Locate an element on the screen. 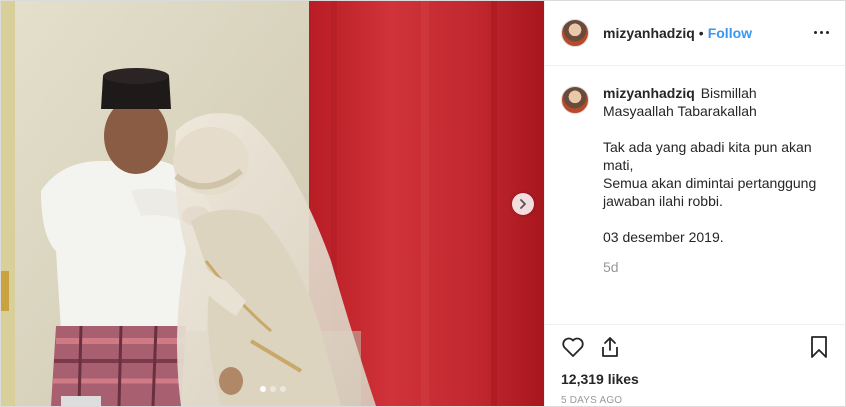  chevron-right-icon is located at coordinates (523, 204).